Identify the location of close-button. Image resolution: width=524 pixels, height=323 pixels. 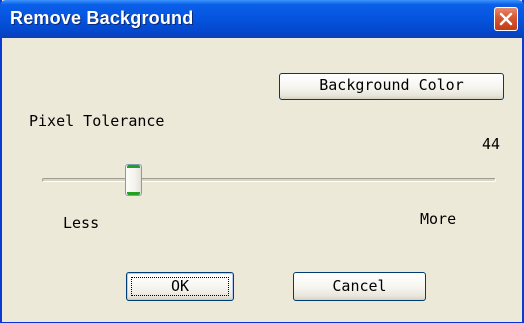
(506, 19).